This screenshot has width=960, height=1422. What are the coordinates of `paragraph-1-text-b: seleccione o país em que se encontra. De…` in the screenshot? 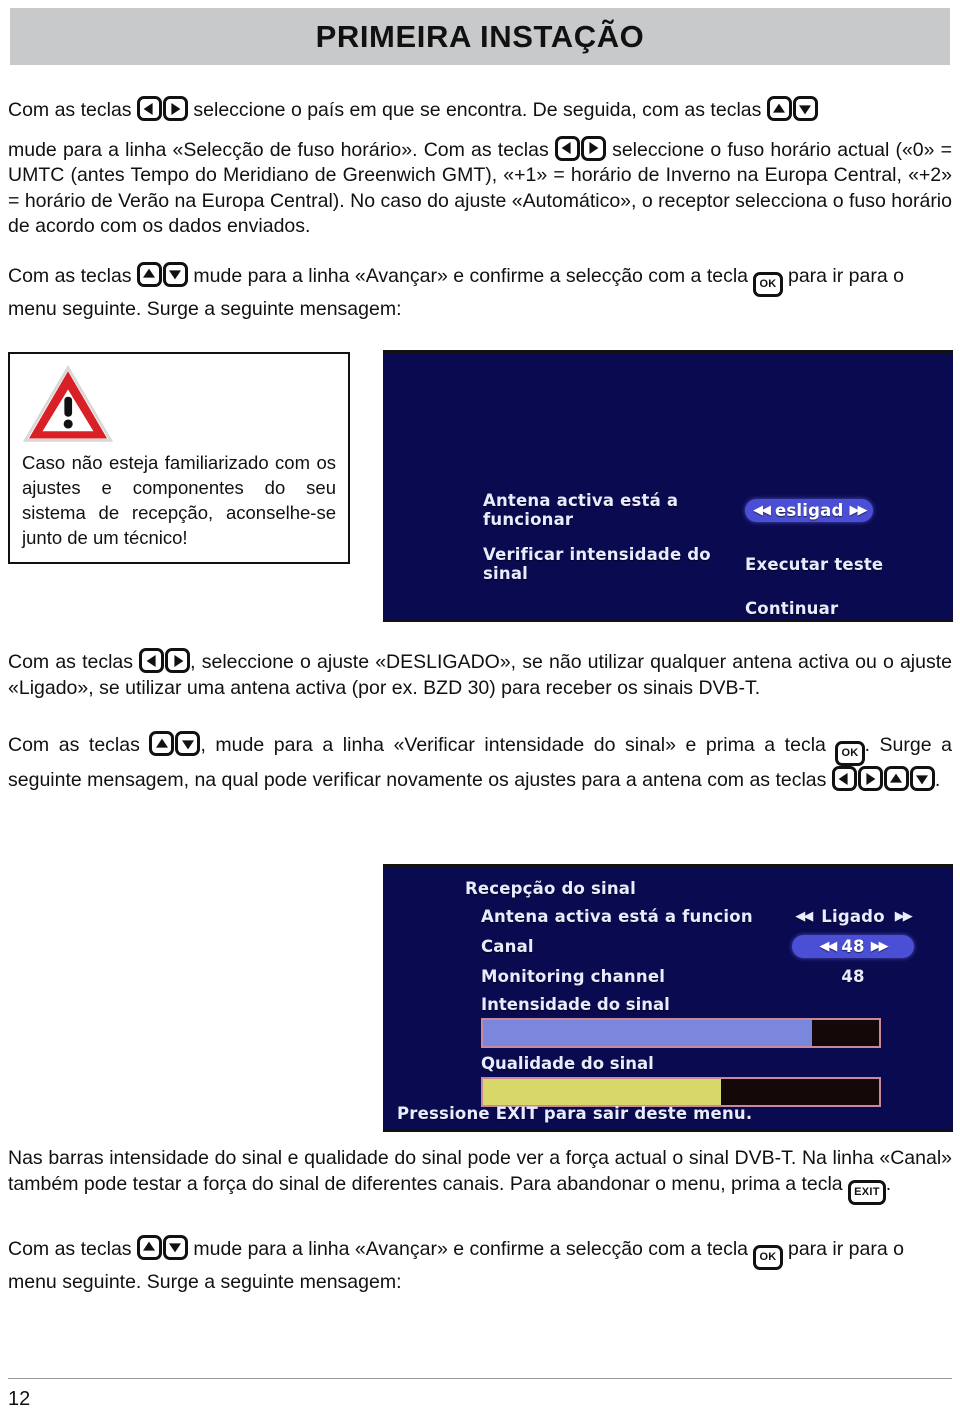 It's located at (477, 110).